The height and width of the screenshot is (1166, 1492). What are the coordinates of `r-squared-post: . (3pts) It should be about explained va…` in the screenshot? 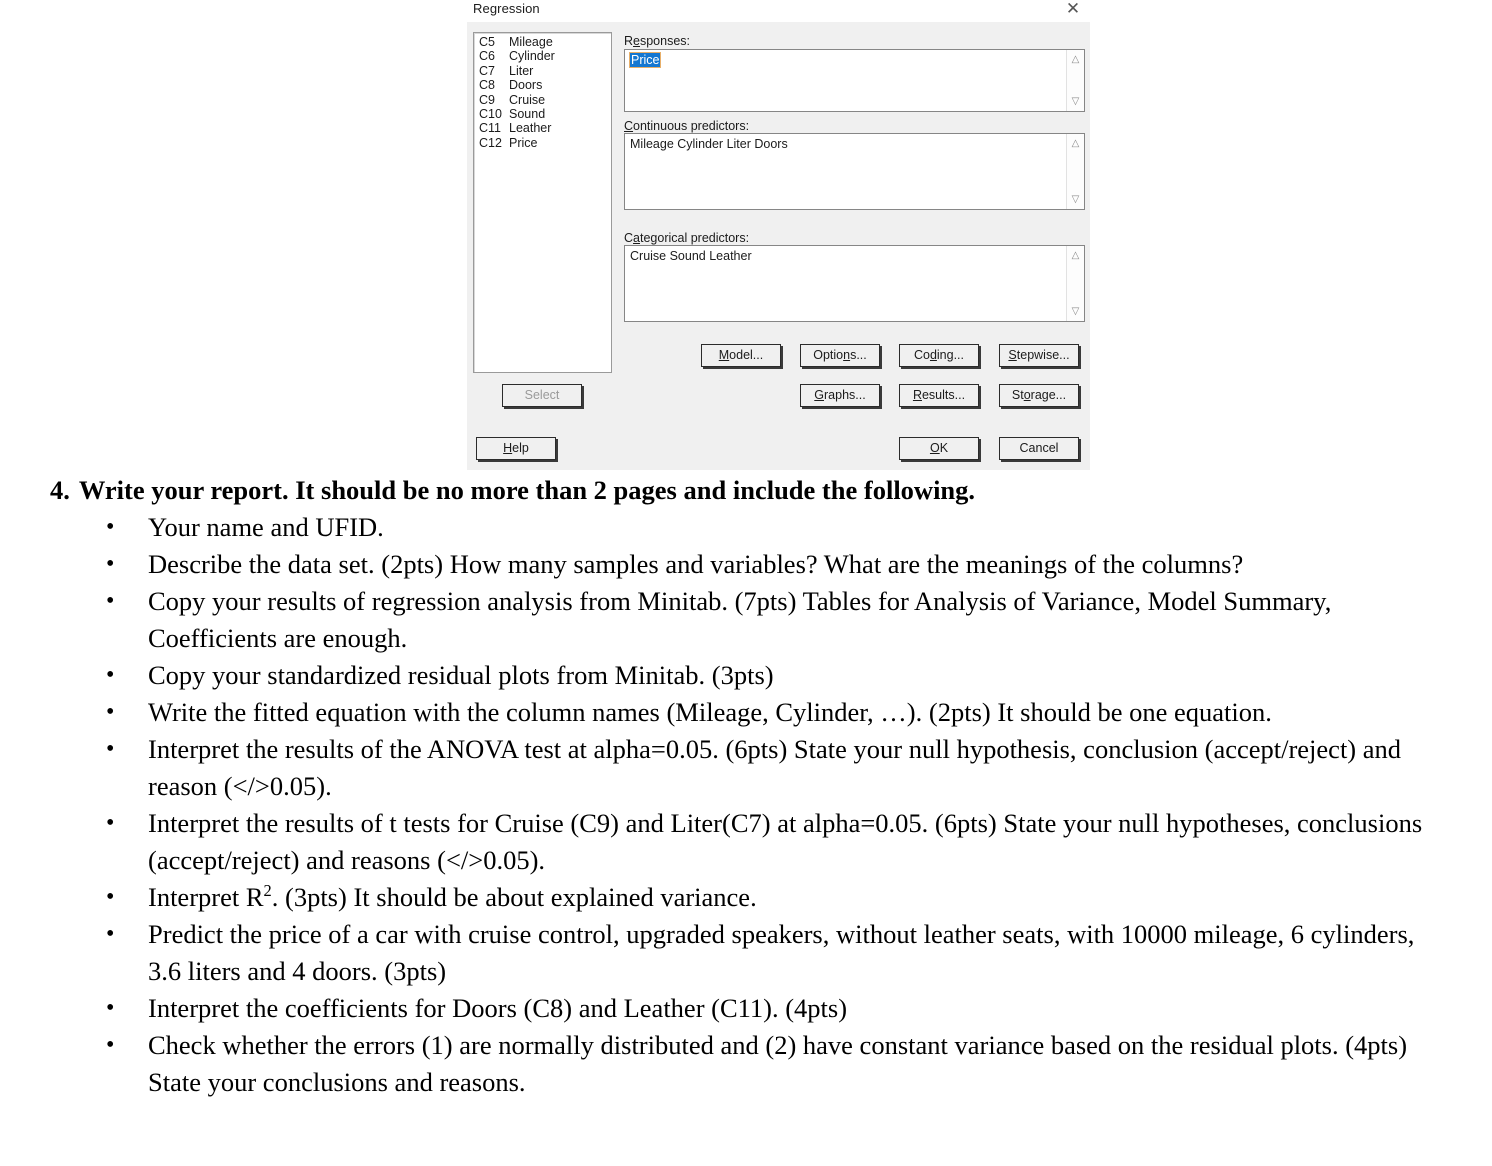 It's located at (514, 897).